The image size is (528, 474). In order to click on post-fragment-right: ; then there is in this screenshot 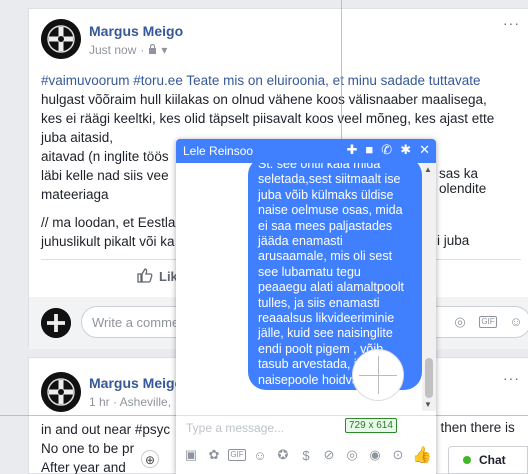, I will do `click(474, 427)`.